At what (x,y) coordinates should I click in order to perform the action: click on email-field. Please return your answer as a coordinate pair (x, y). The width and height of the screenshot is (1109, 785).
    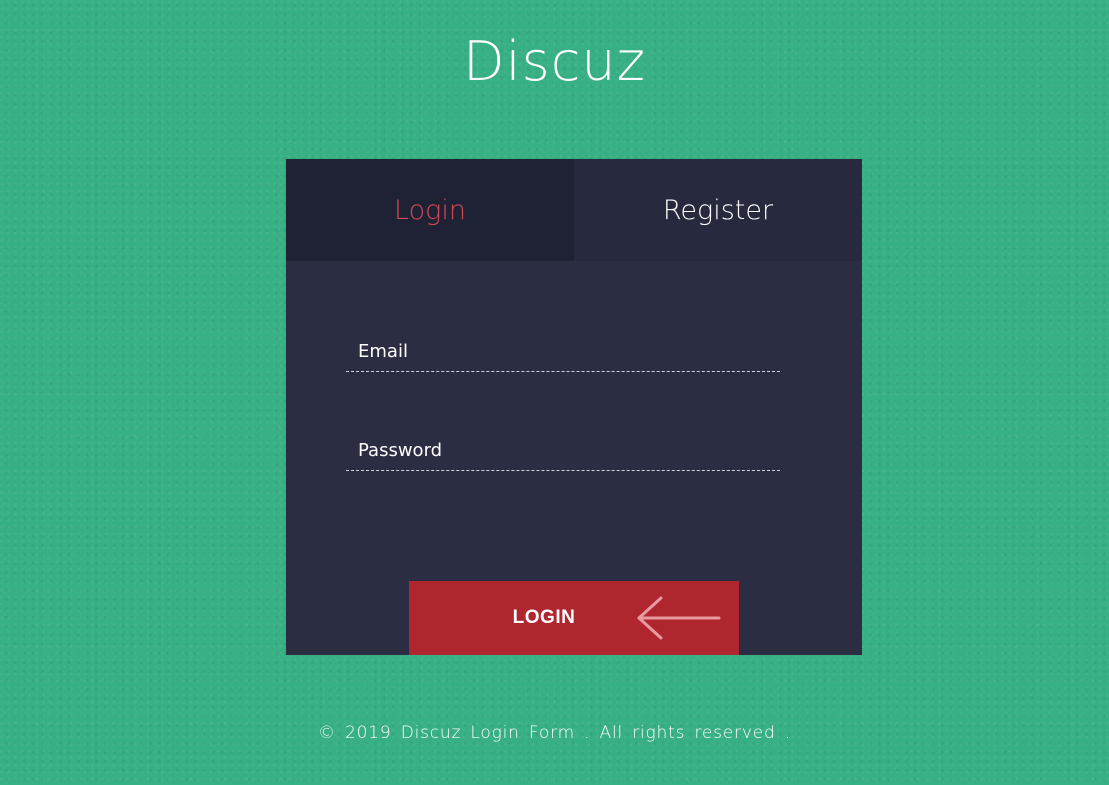
    Looking at the image, I should click on (563, 351).